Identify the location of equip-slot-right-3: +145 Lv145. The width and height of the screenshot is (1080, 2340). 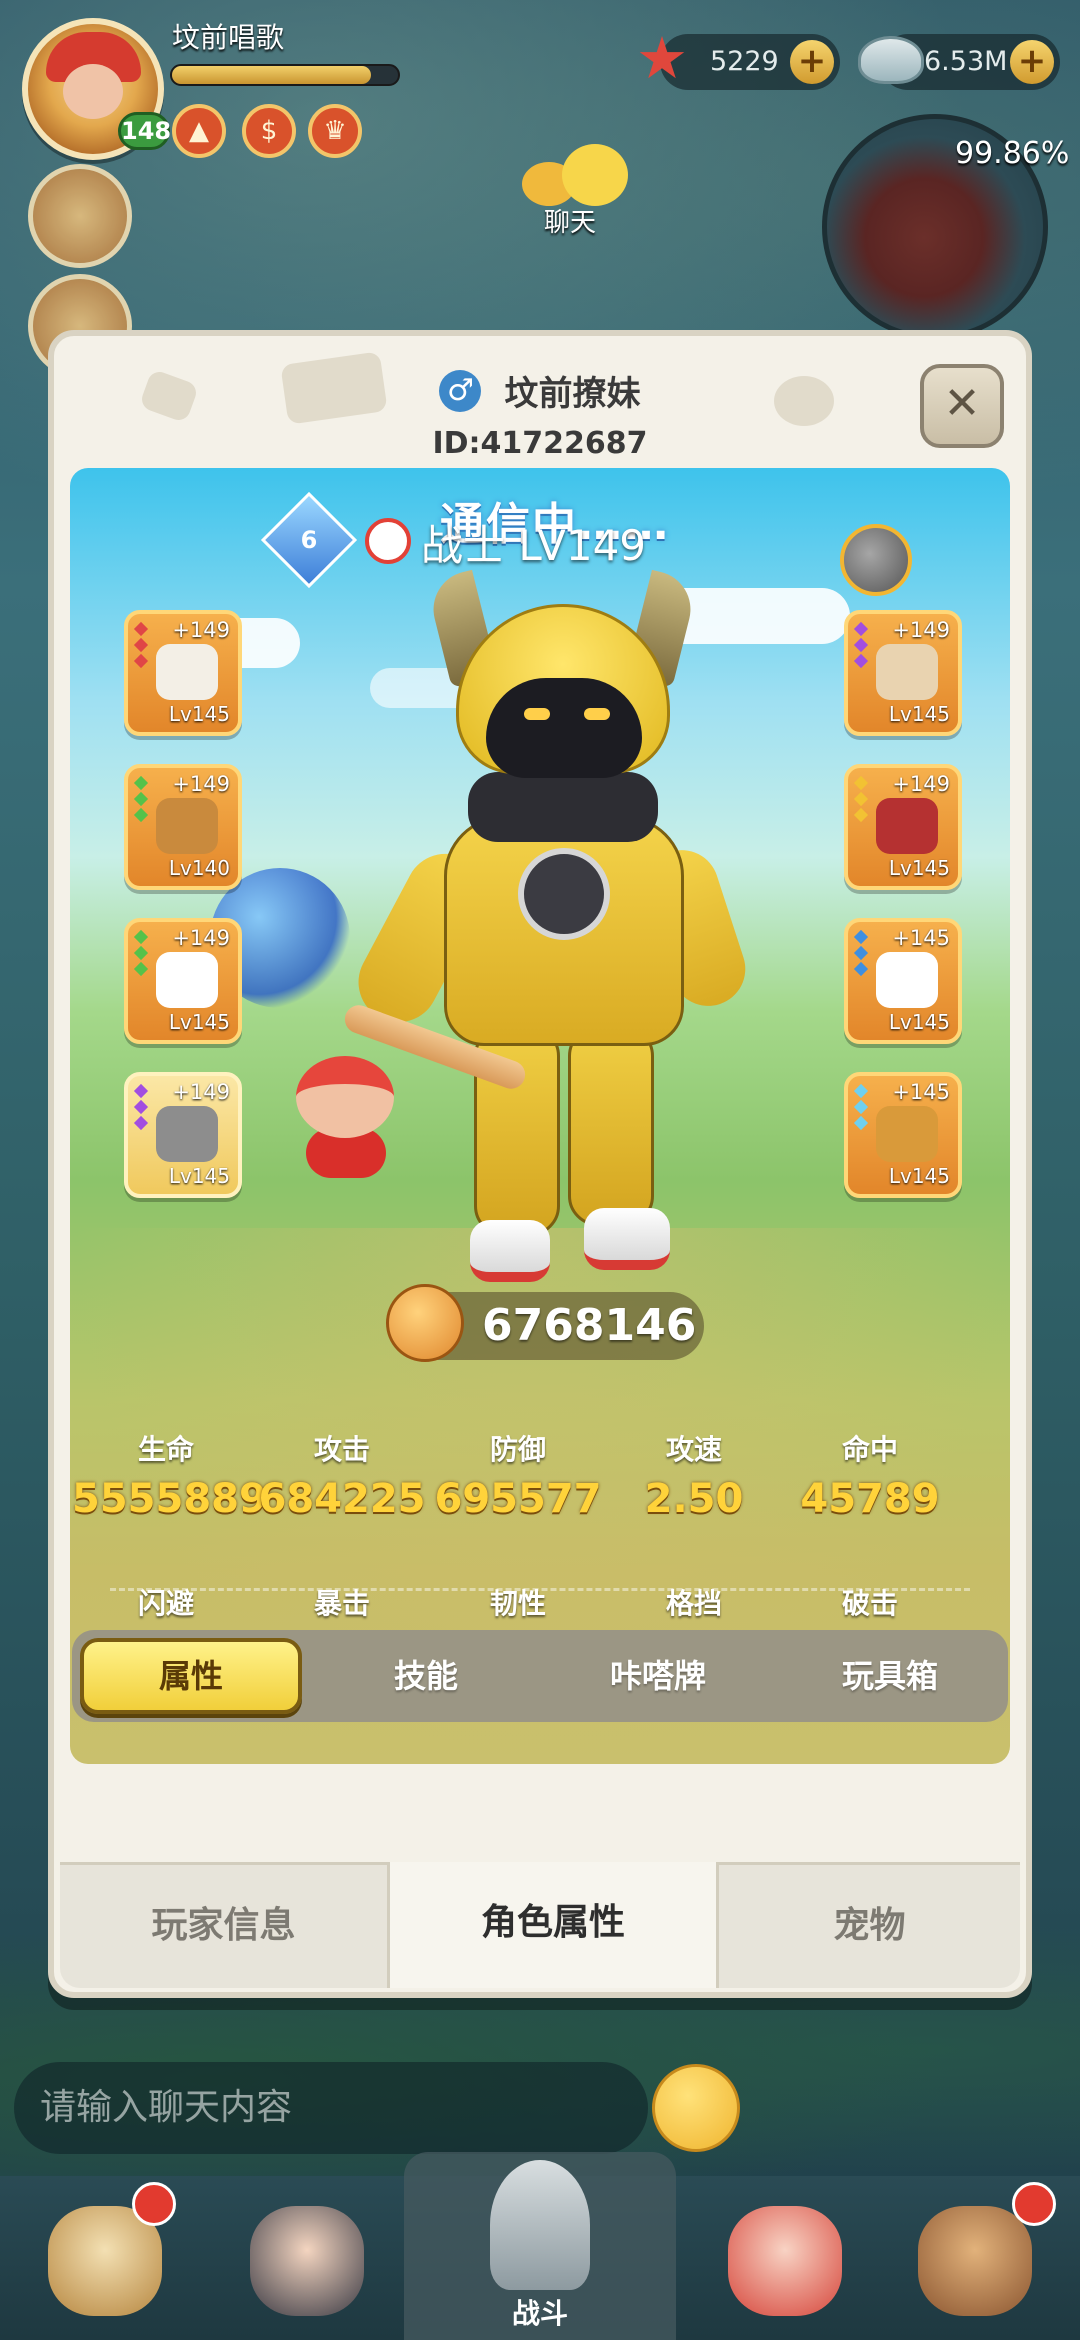
(903, 981).